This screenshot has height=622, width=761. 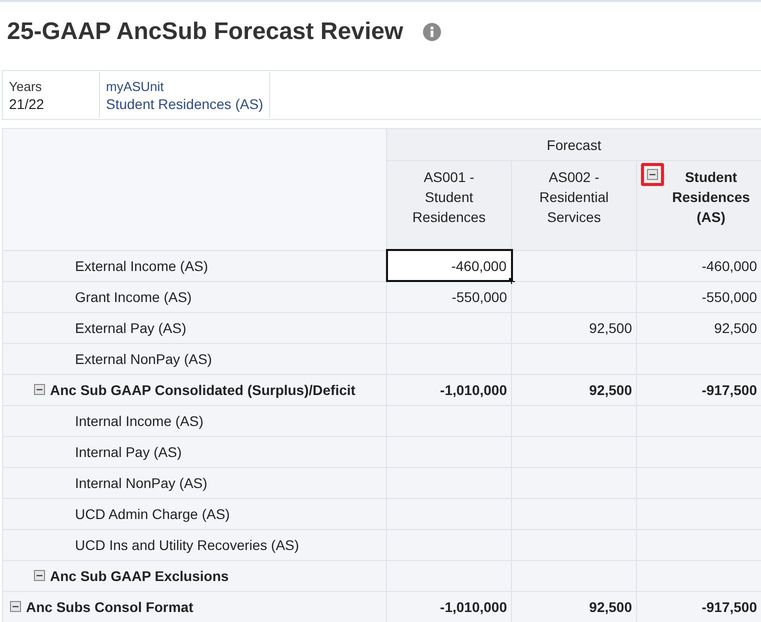 I want to click on row-label: Anc Subs Consol Format, so click(x=110, y=606).